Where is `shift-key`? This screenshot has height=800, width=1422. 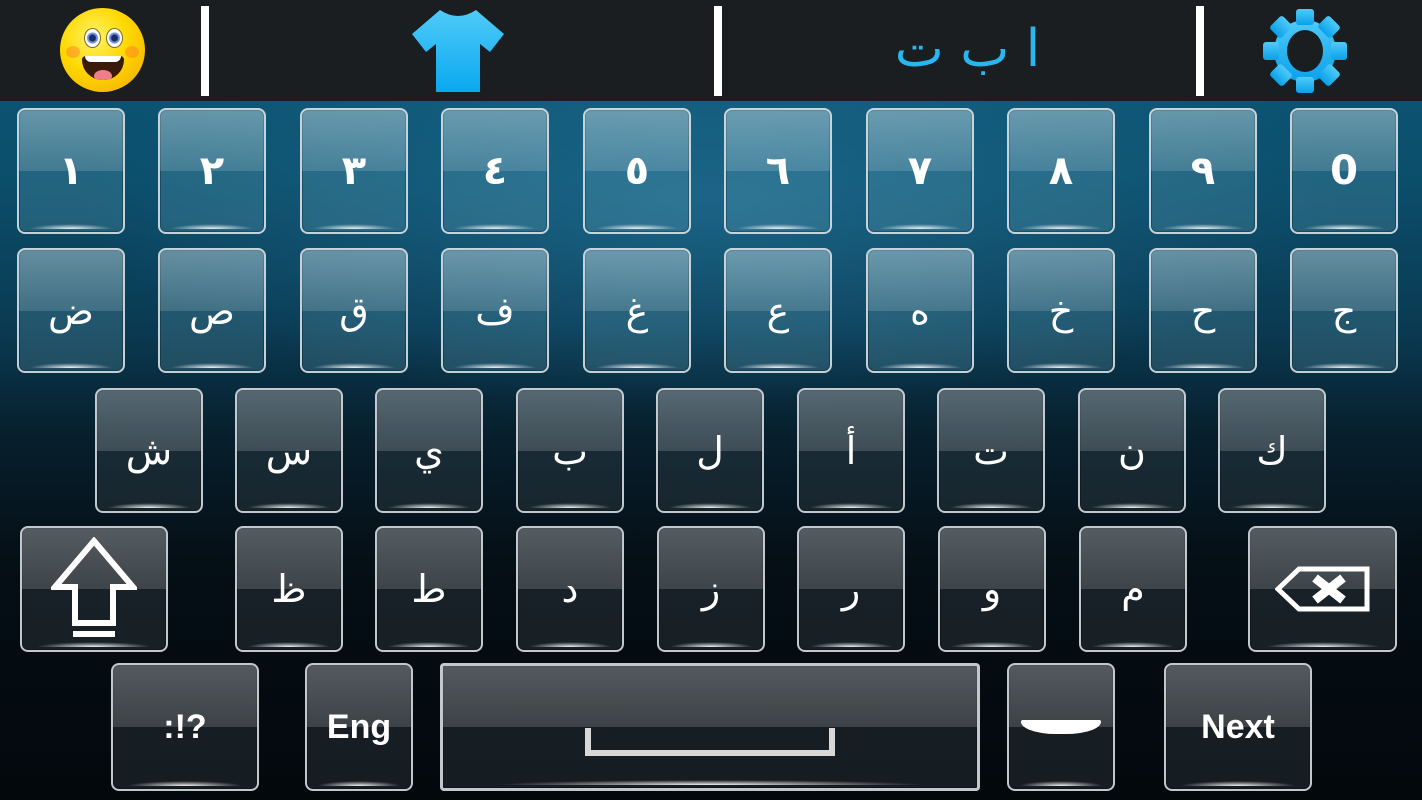
shift-key is located at coordinates (94, 589).